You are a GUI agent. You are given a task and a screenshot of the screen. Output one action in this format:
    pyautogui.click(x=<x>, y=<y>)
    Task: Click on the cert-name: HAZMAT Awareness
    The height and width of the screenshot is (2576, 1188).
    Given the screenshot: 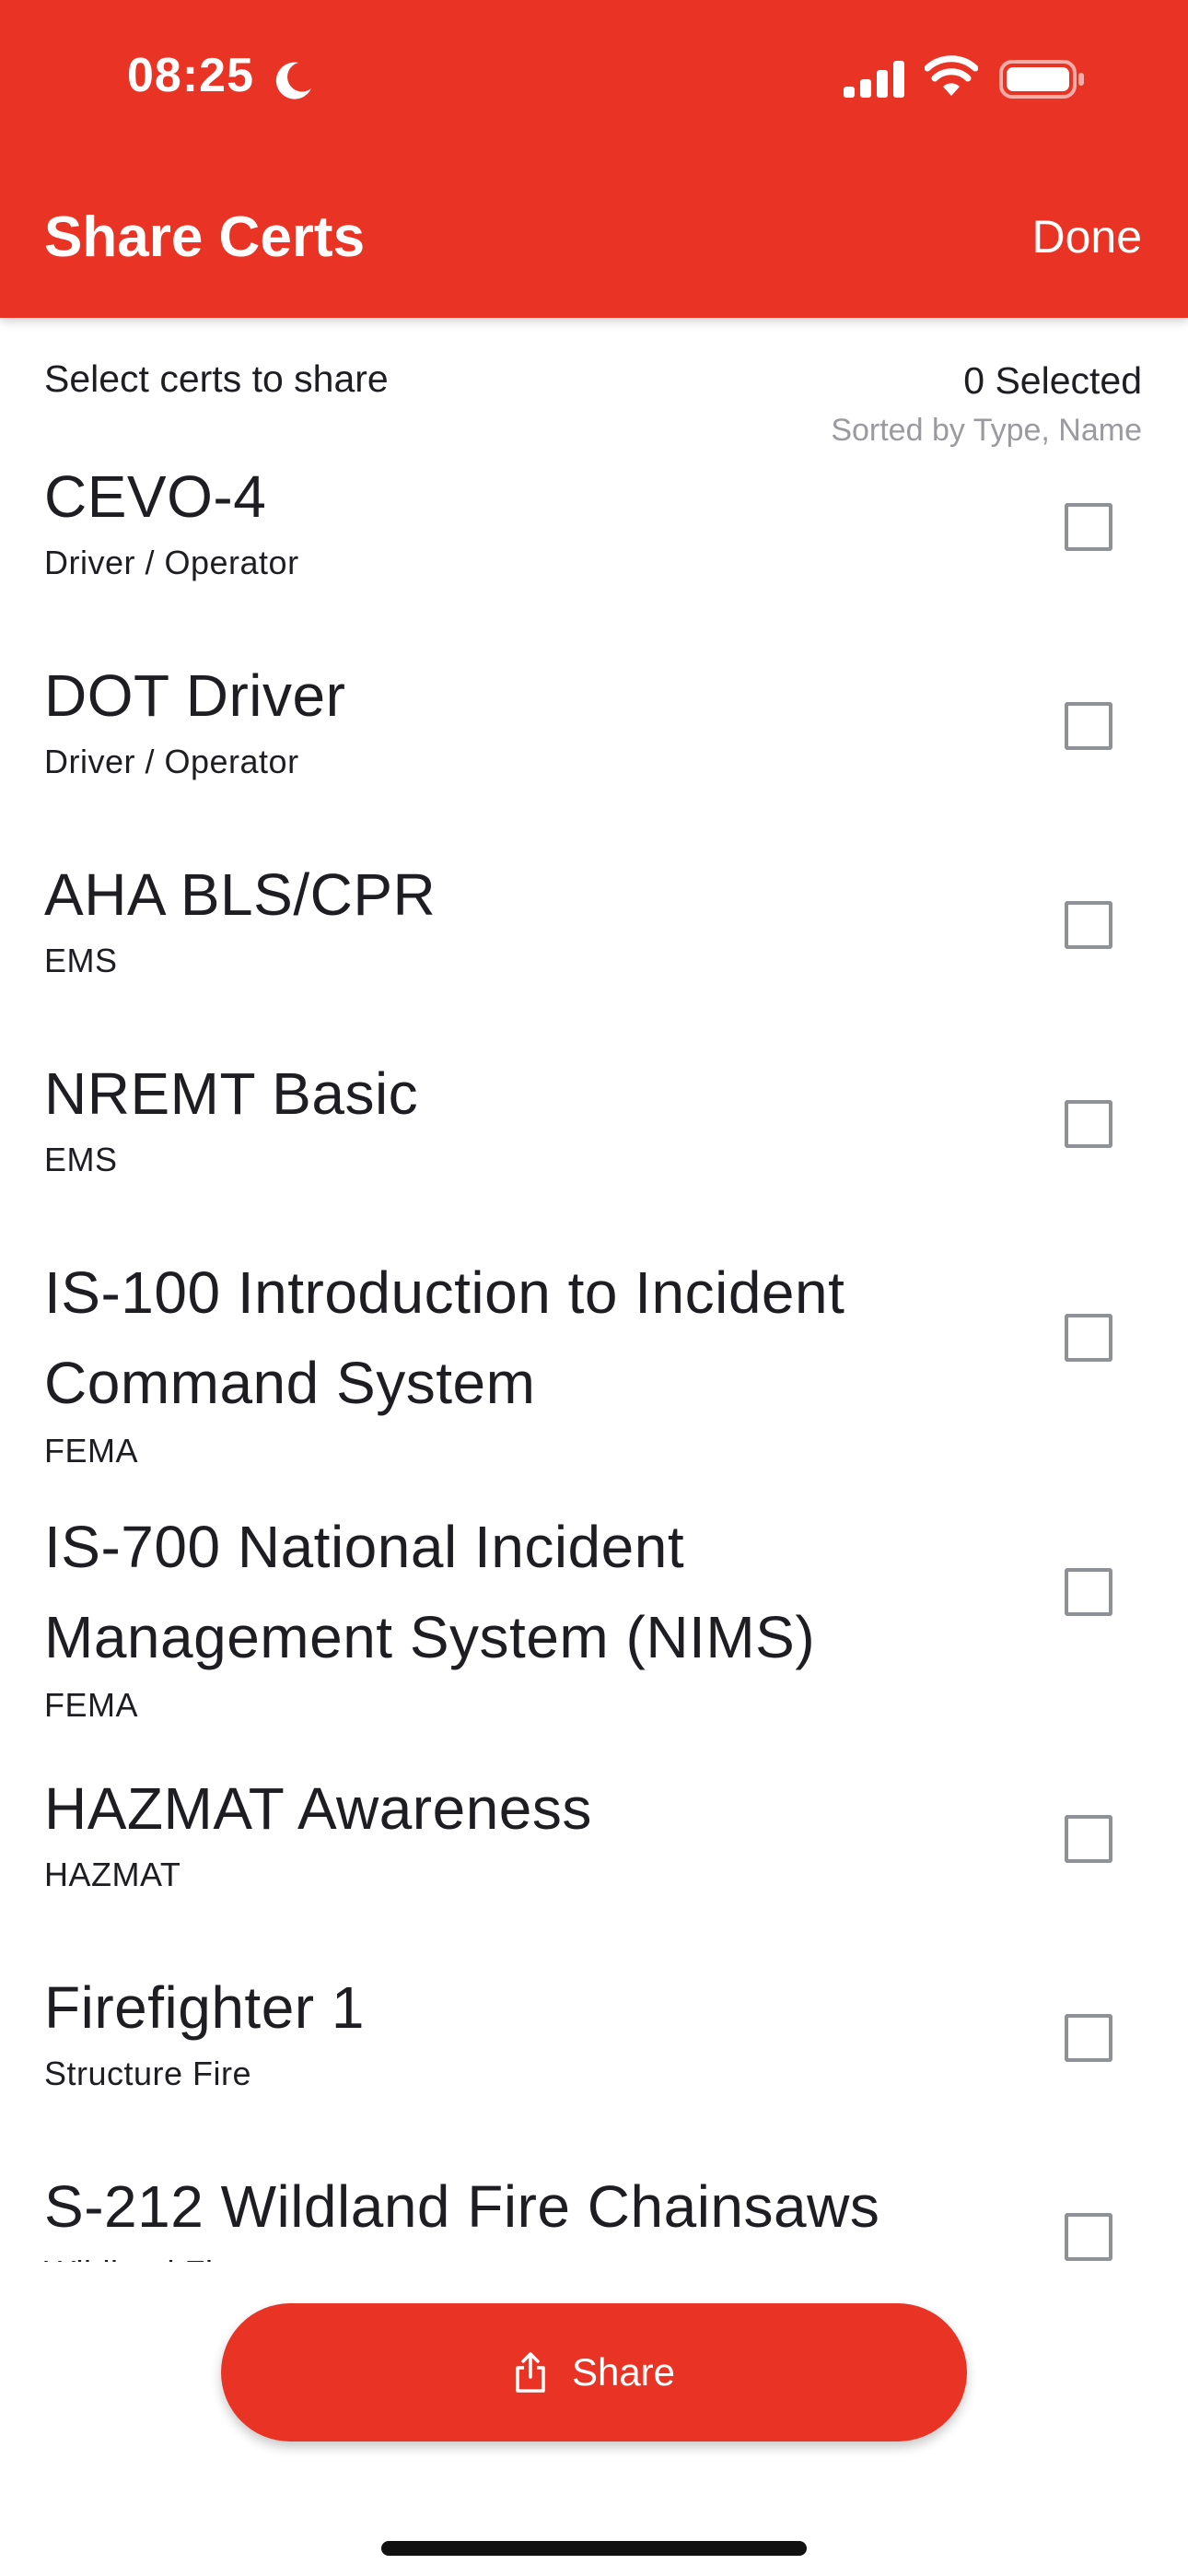 What is the action you would take?
    pyautogui.click(x=318, y=1808)
    